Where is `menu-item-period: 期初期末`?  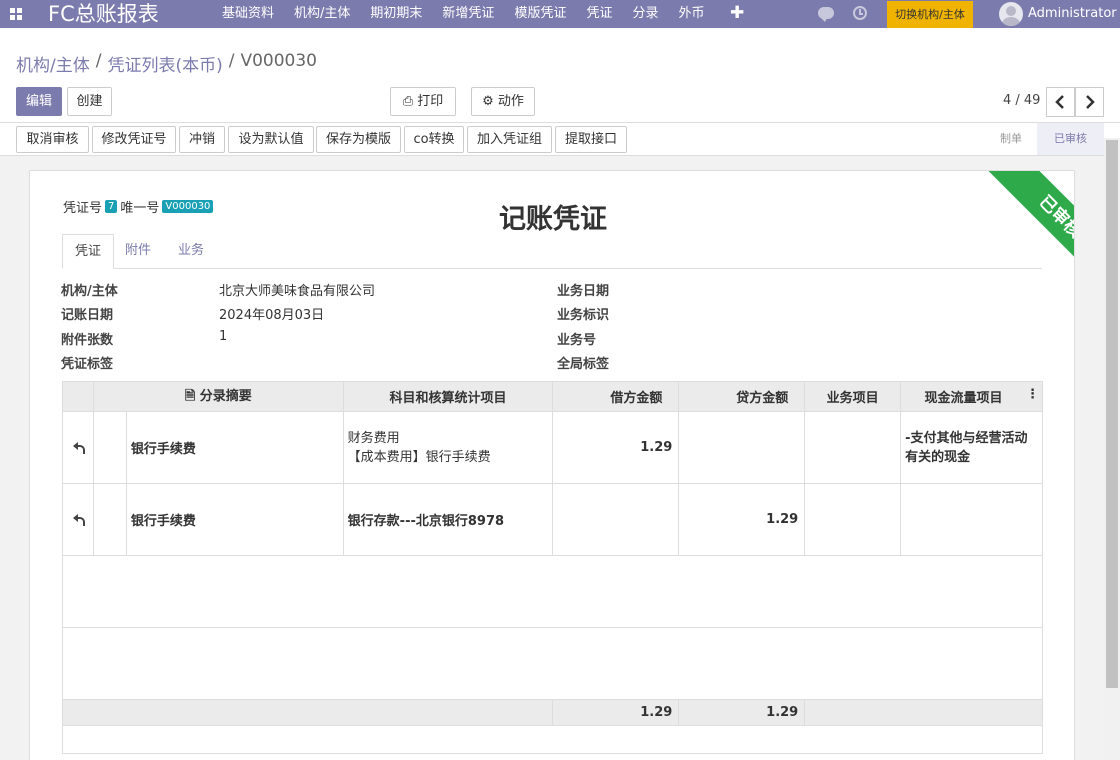
menu-item-period: 期初期末 is located at coordinates (396, 14).